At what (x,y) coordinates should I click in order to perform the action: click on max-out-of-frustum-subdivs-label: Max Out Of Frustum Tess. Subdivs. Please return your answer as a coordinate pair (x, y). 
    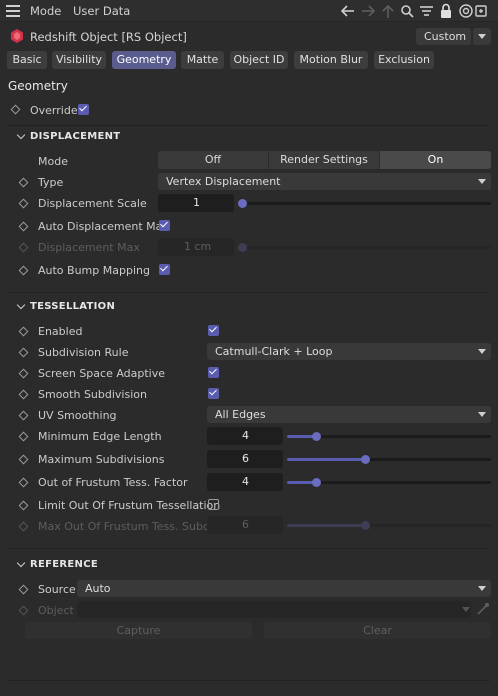
    Looking at the image, I should click on (132, 526).